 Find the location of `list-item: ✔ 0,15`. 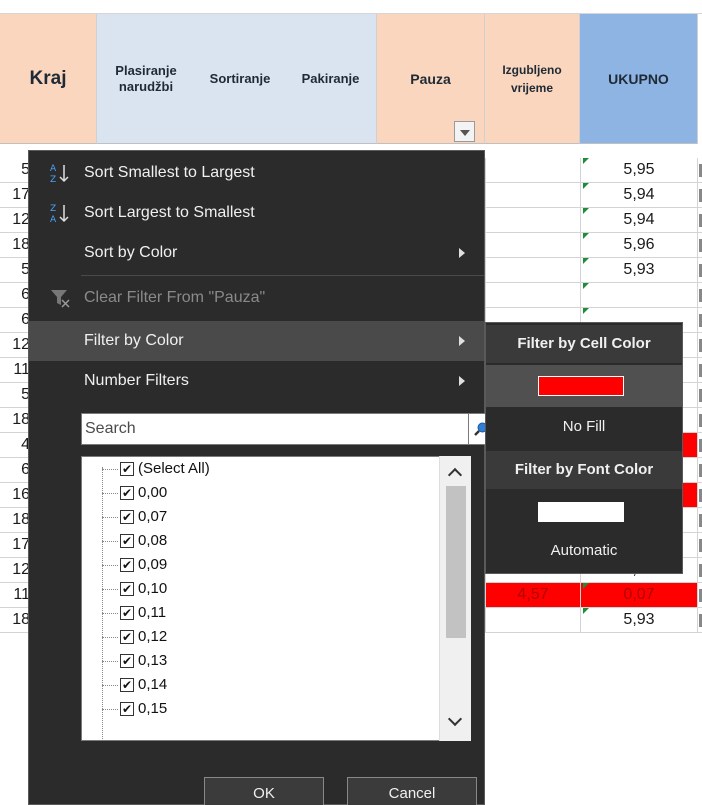

list-item: ✔ 0,15 is located at coordinates (261, 709).